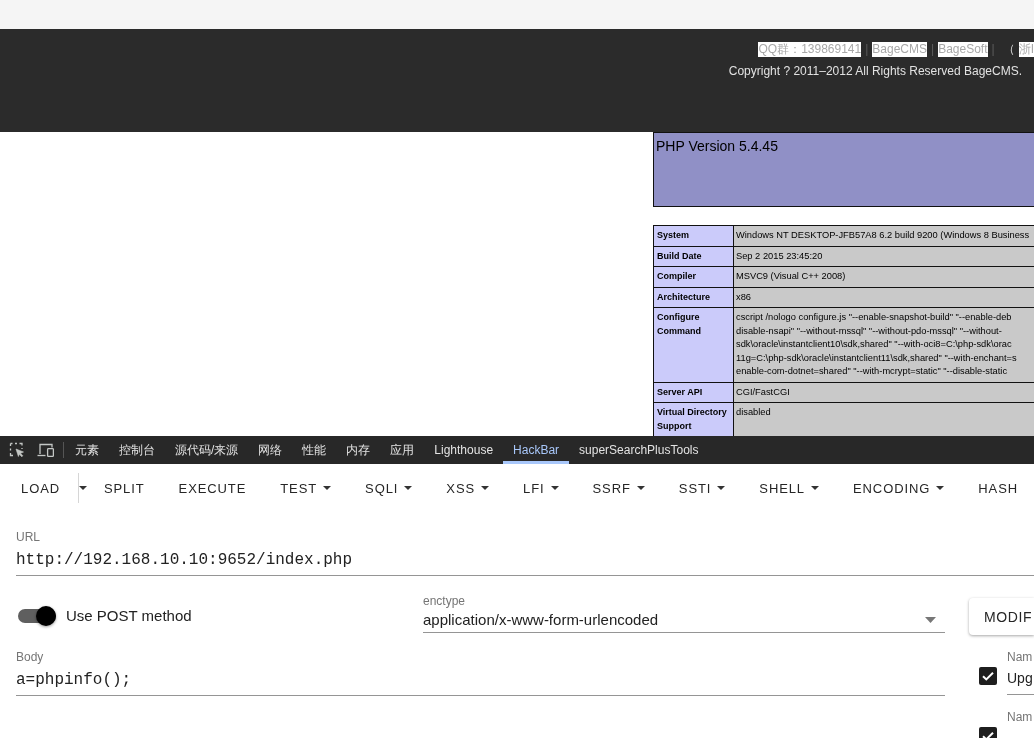  I want to click on dropdown-button, so click(83, 488).